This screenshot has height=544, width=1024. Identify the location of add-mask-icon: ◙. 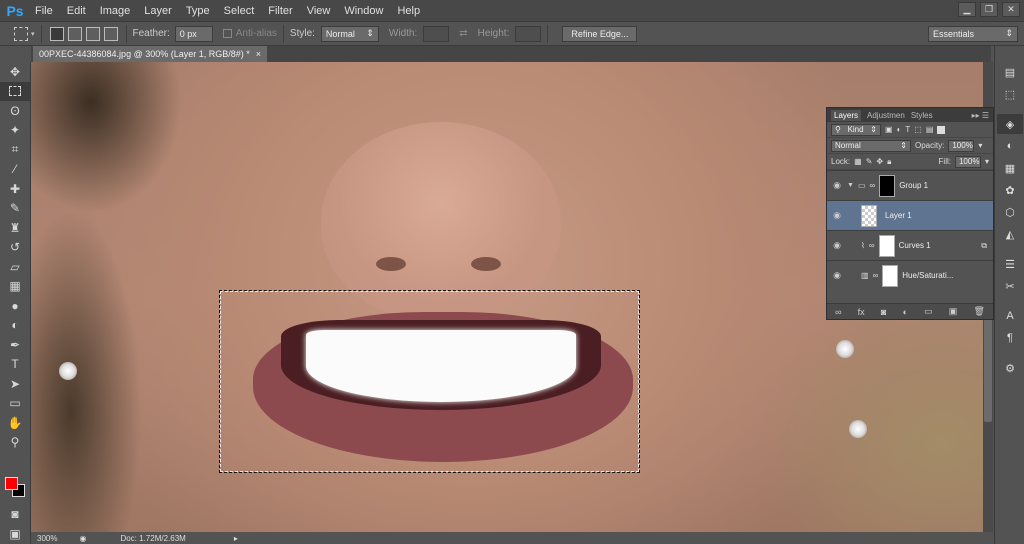
(883, 312).